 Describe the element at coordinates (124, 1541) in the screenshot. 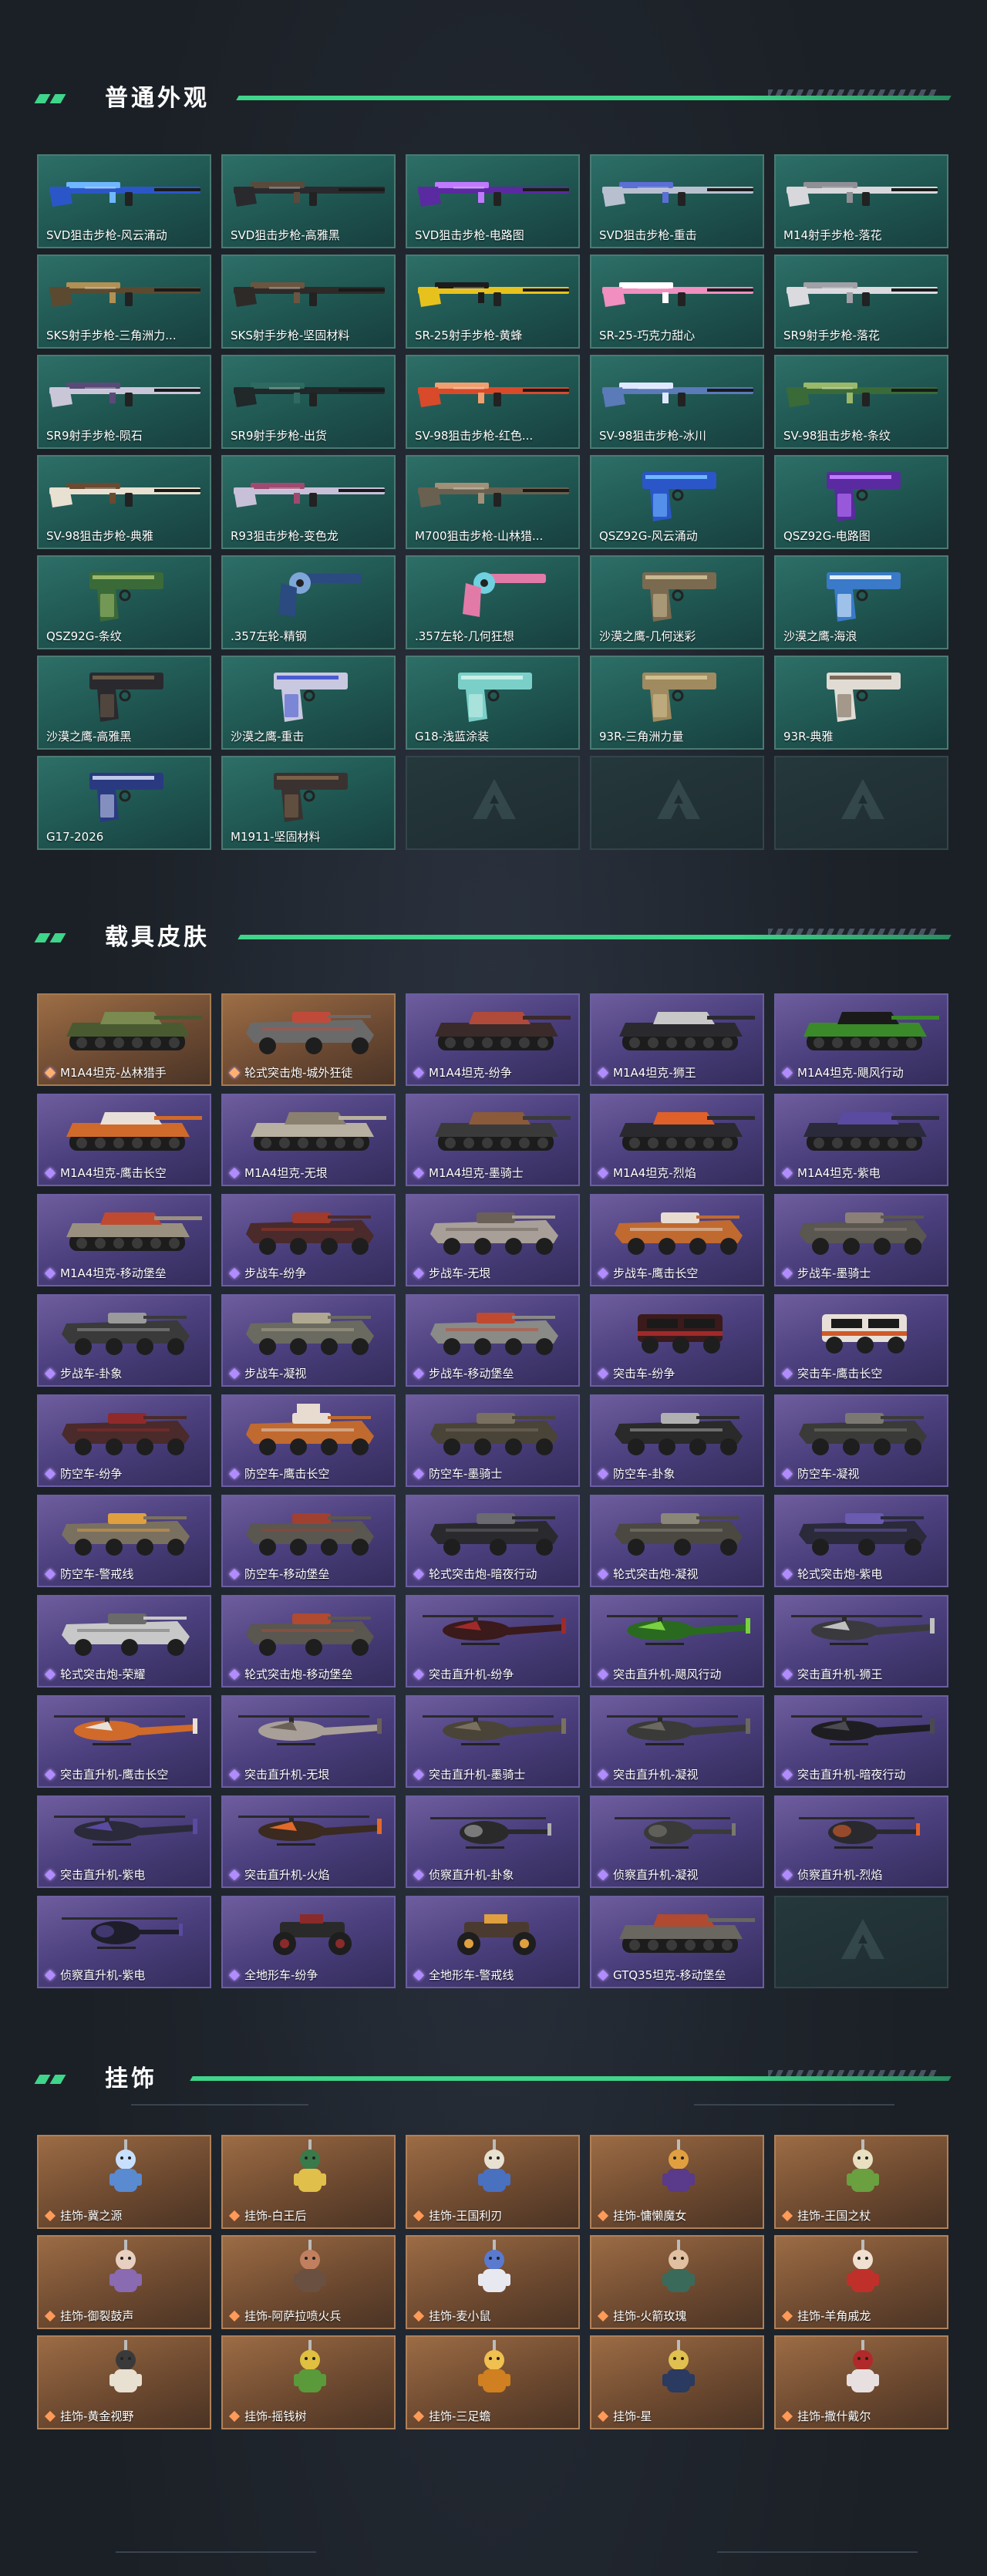

I see `vehicle-card: 防空车-警戒线` at that location.